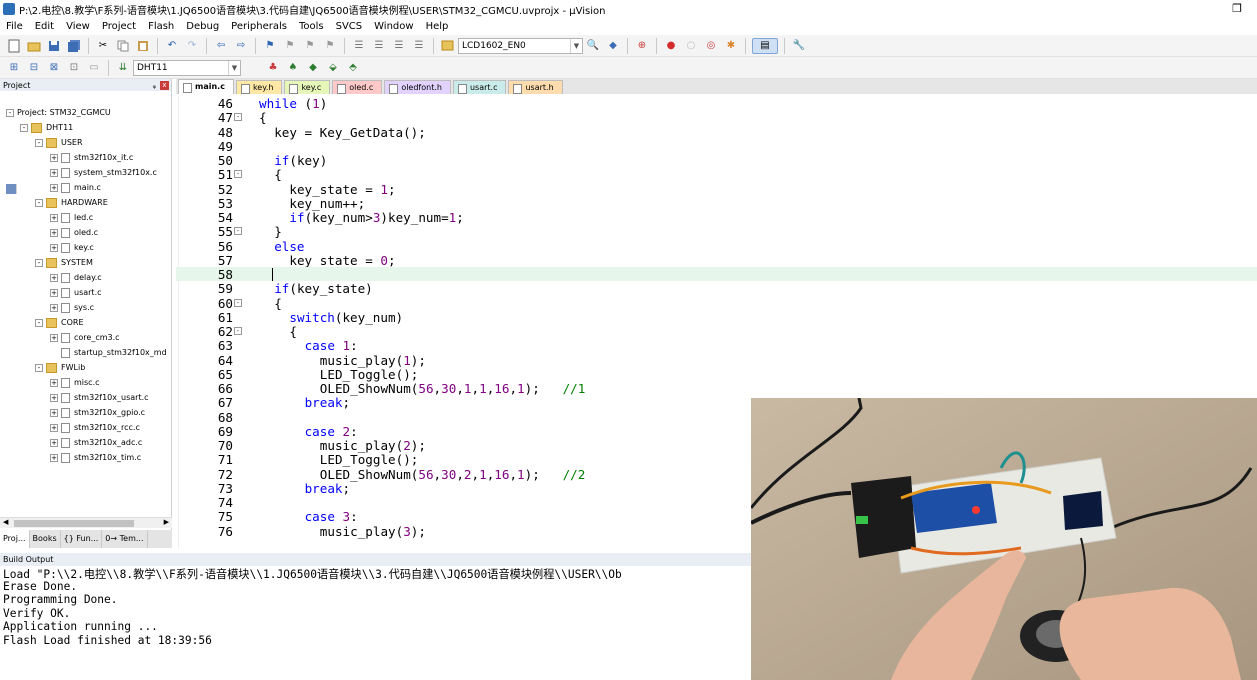 This screenshot has width=1257, height=680. I want to click on menu-flash: Flash, so click(161, 26).